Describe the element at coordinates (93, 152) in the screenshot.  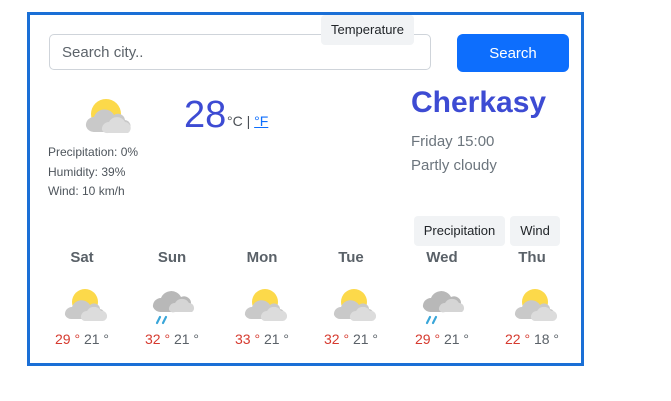
I see `precipitation-text: Precipitation: 0%` at that location.